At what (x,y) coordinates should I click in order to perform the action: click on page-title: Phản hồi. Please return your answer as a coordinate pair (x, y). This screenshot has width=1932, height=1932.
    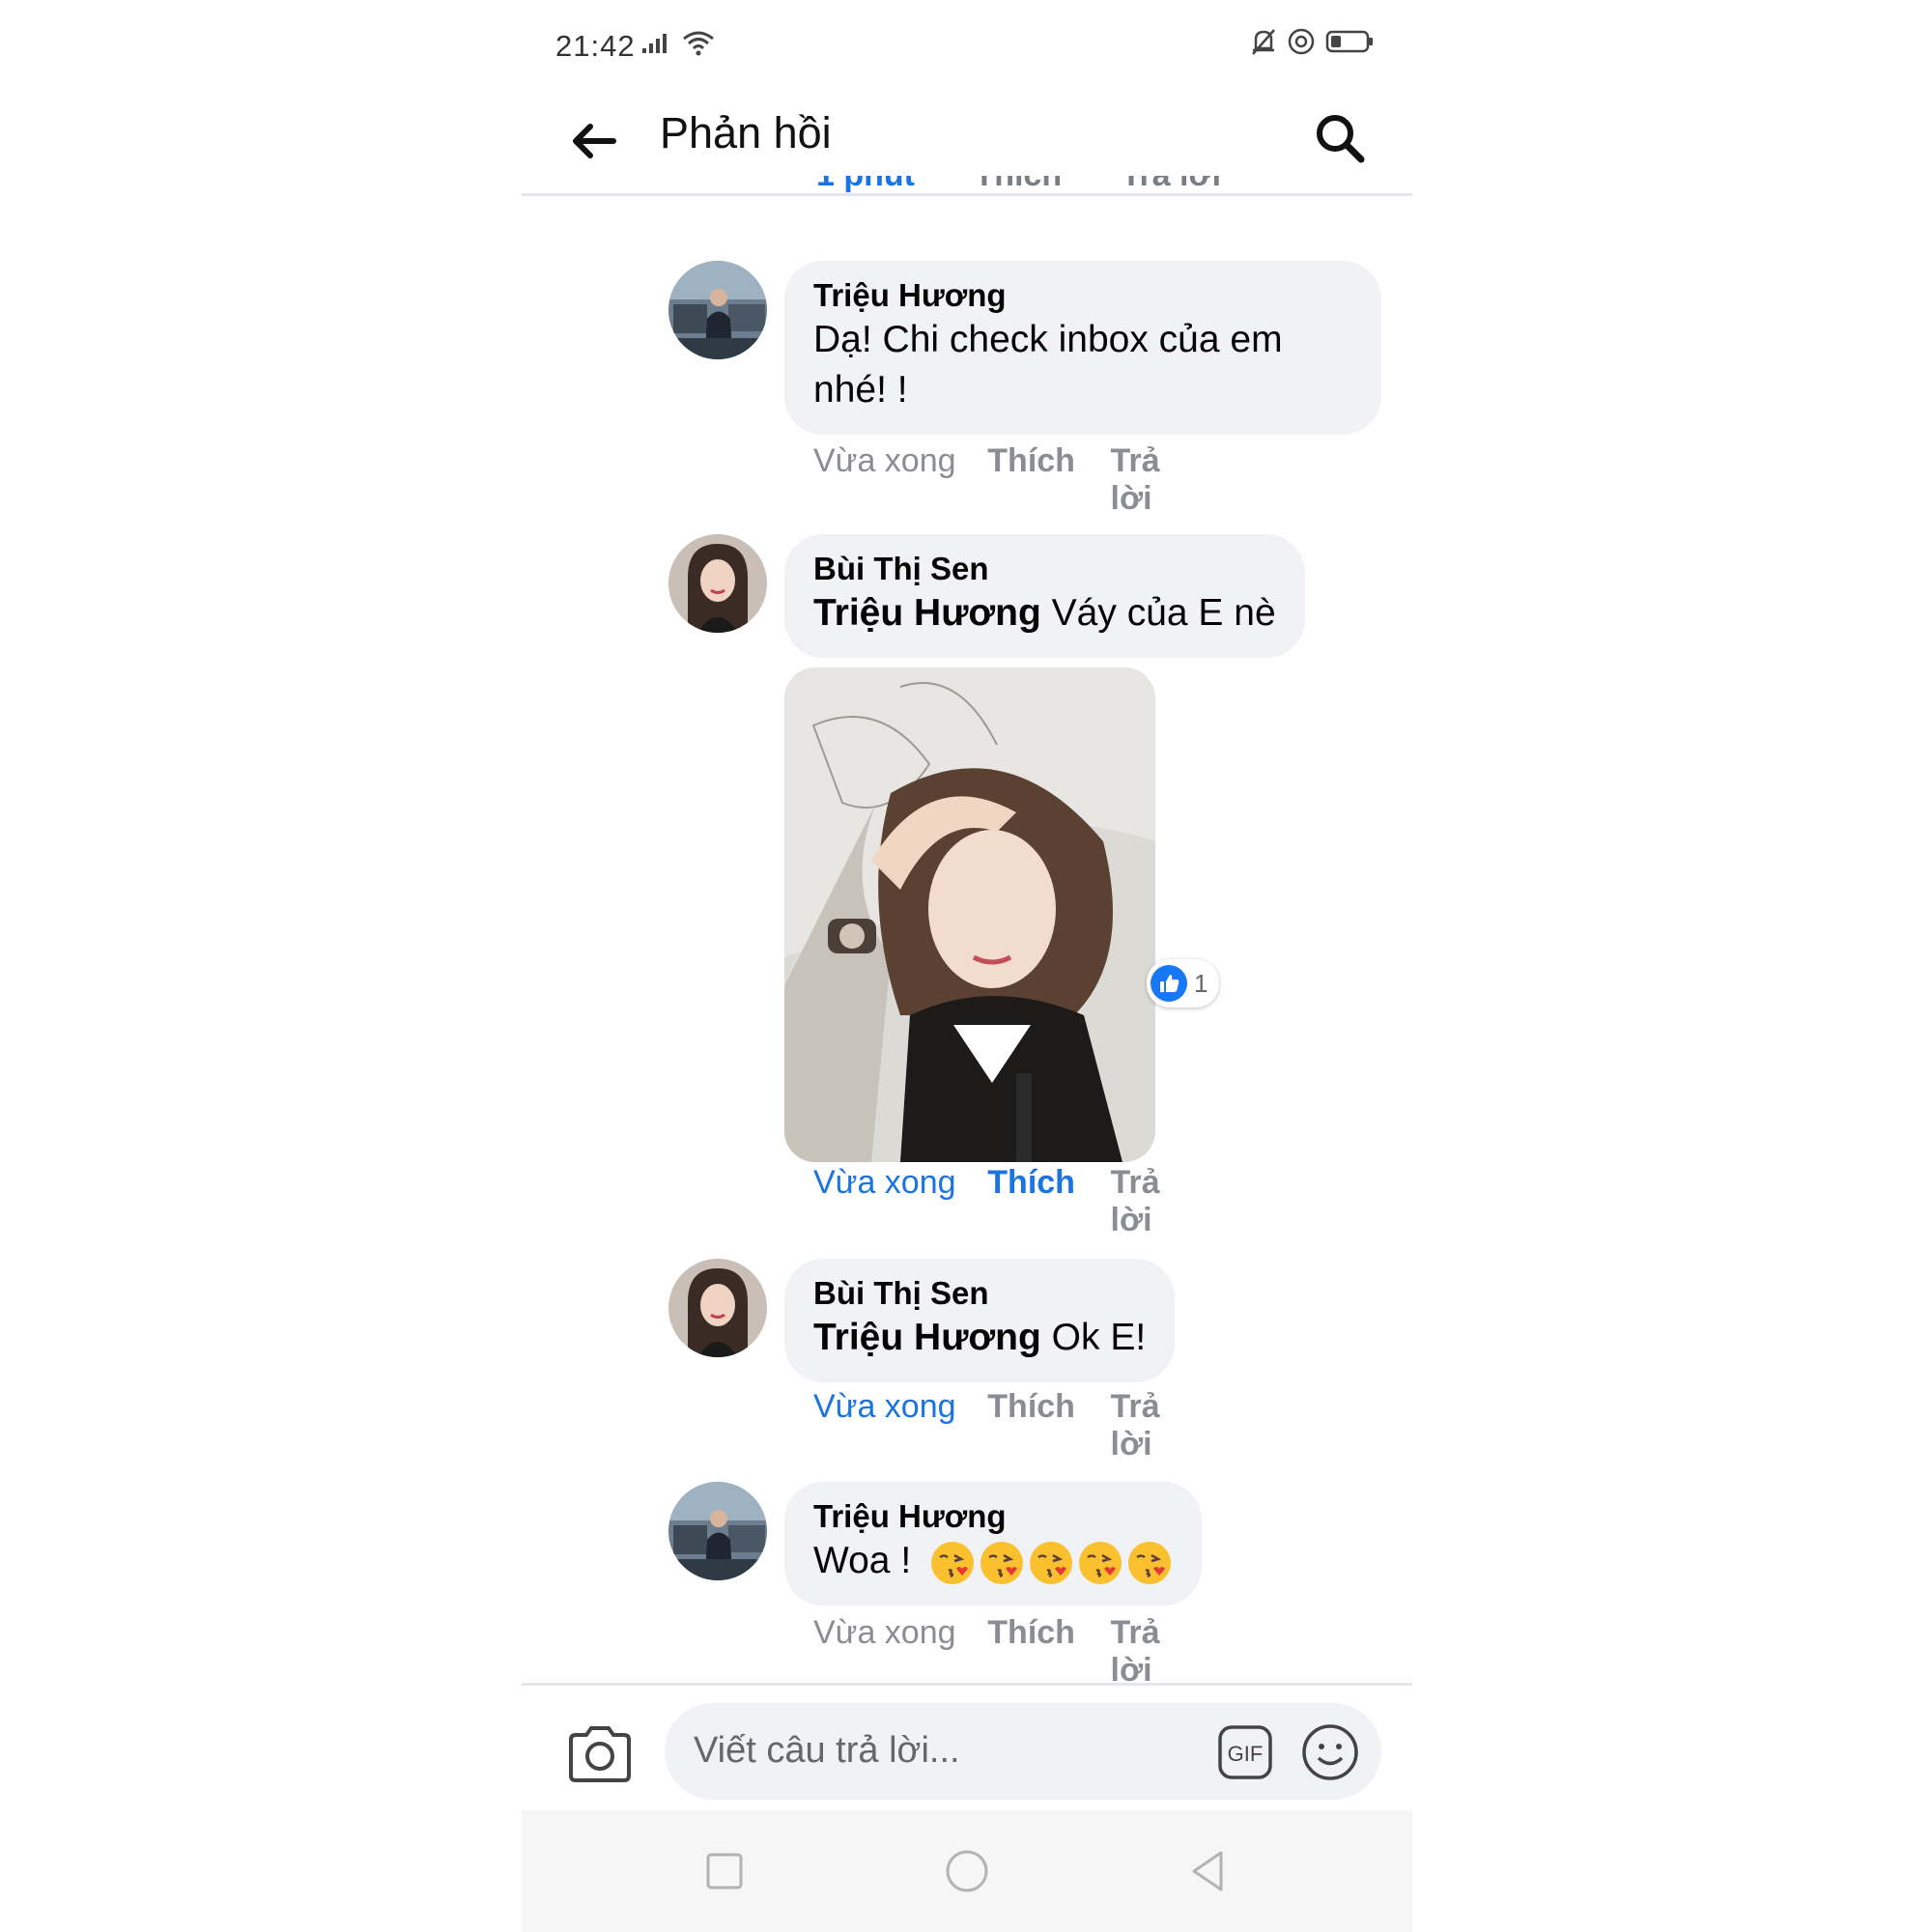
    Looking at the image, I should click on (746, 132).